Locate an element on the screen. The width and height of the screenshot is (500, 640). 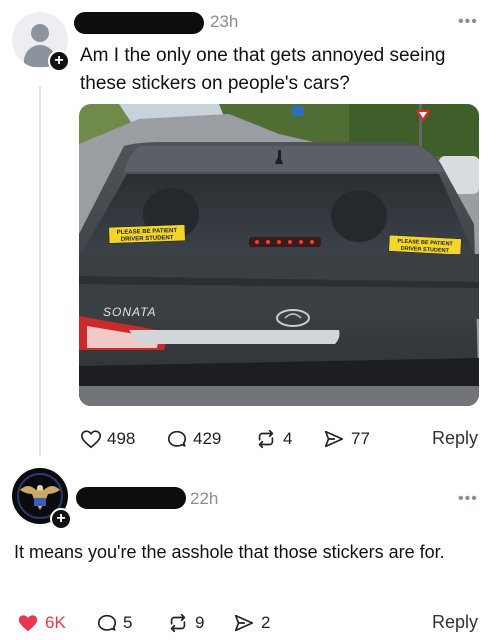
comment-repost-button: 9 is located at coordinates (185, 623).